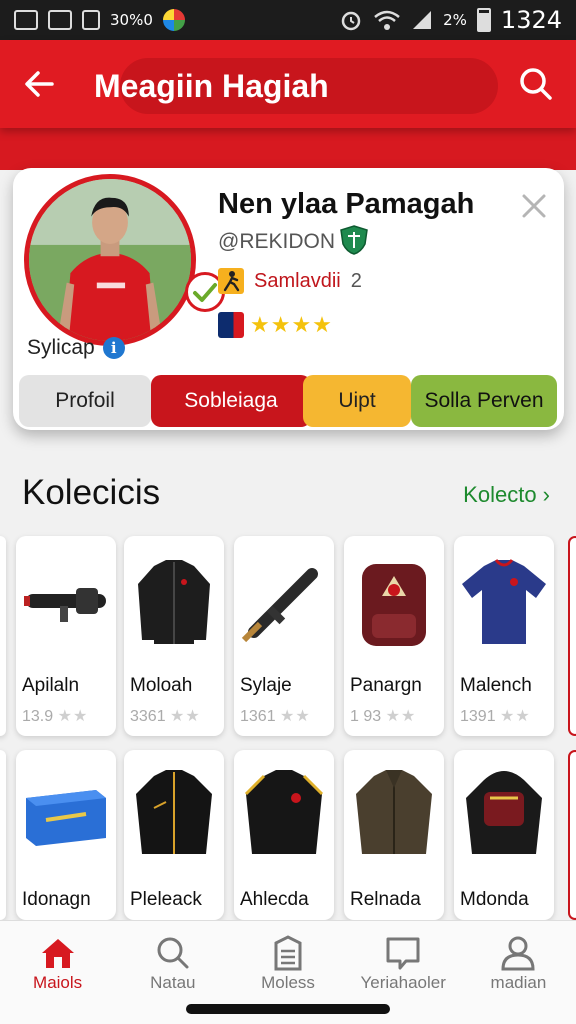  What do you see at coordinates (496, 685) in the screenshot?
I see `item-name: Malench` at bounding box center [496, 685].